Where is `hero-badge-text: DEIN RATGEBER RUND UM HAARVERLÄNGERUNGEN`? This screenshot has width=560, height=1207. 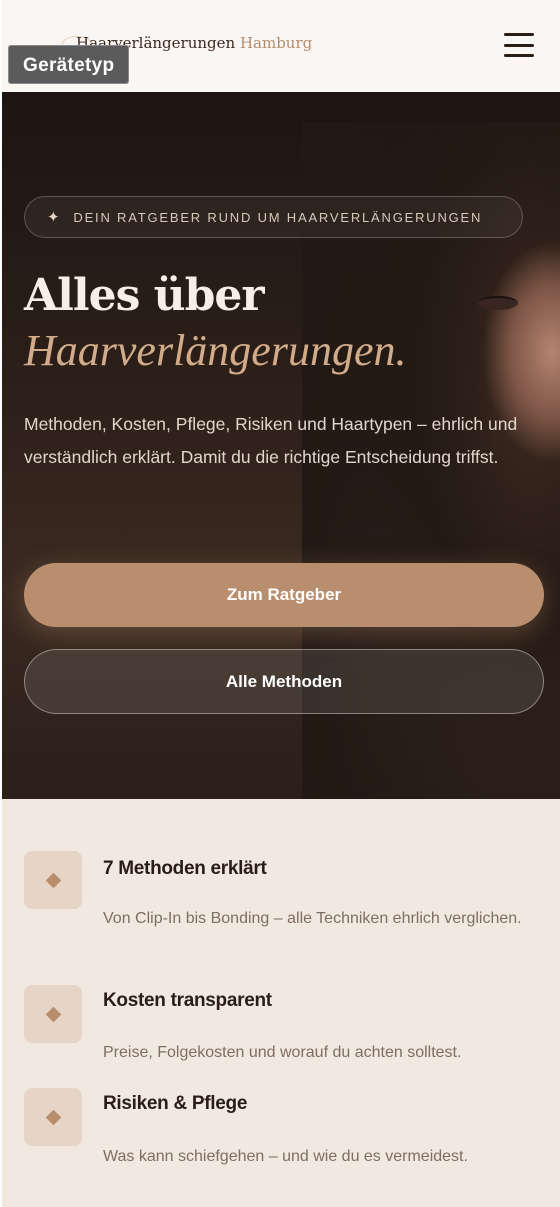 hero-badge-text: DEIN RATGEBER RUND UM HAARVERLÄNGERUNGEN is located at coordinates (278, 217).